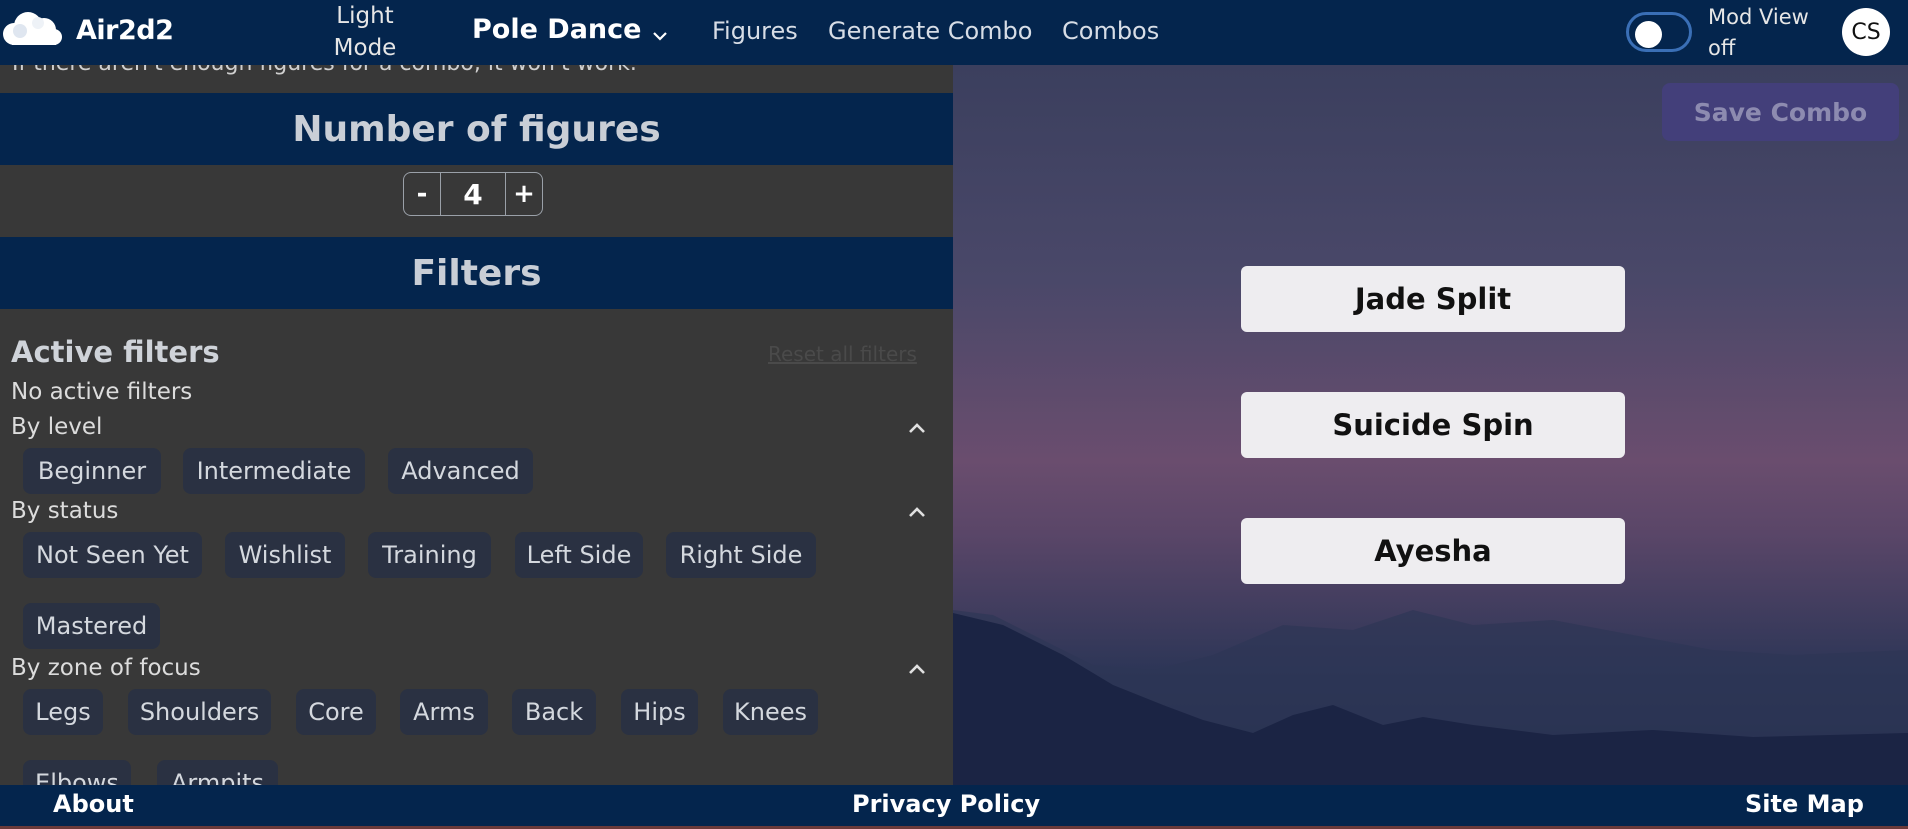  What do you see at coordinates (460, 471) in the screenshot?
I see `chip-advanced: Advanced` at bounding box center [460, 471].